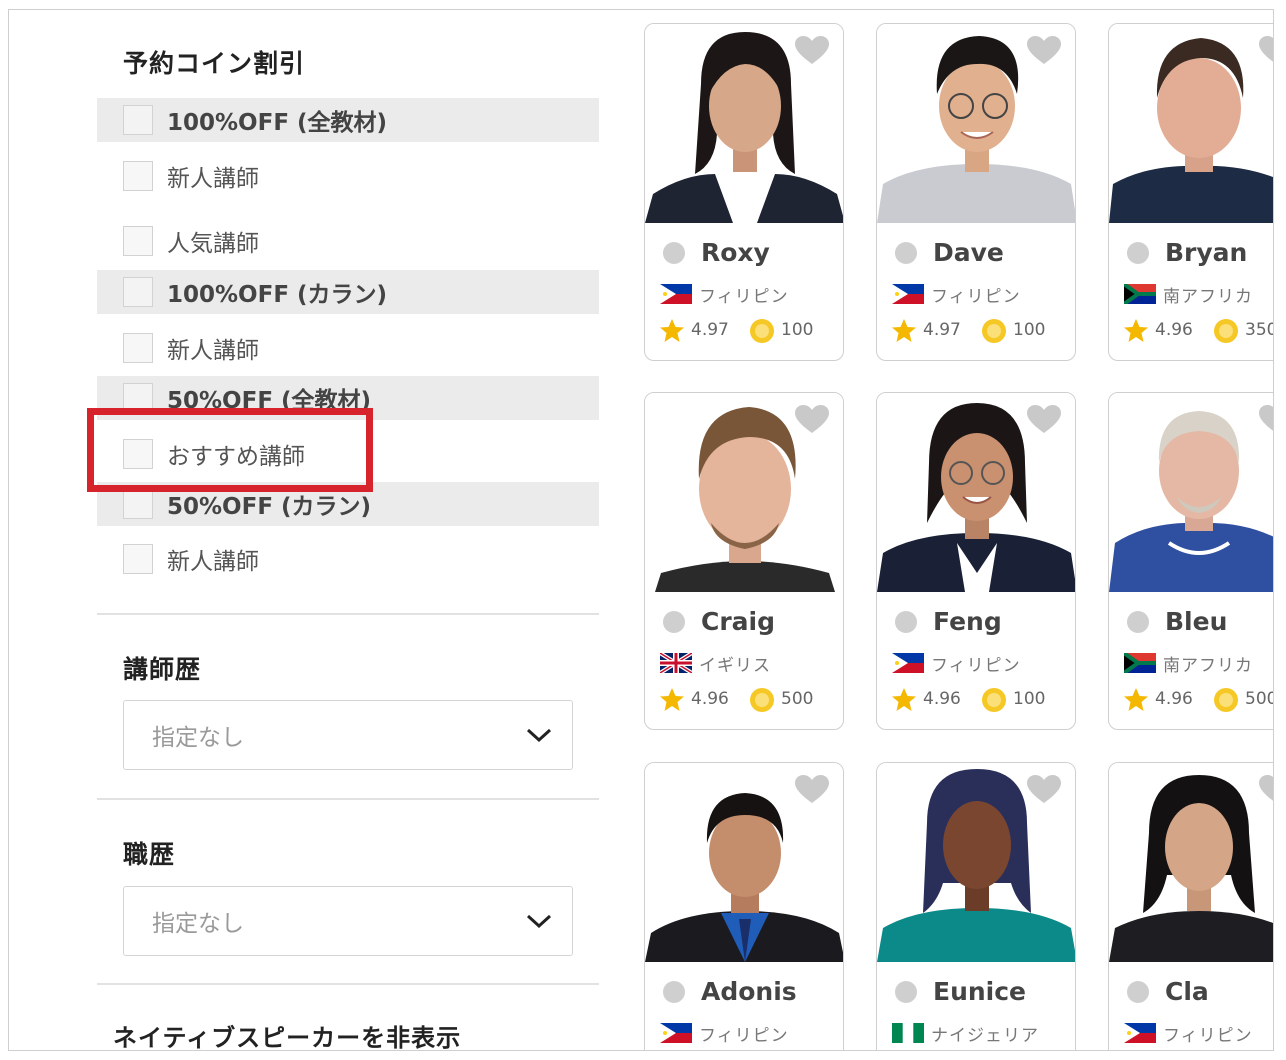  I want to click on teacher-card: Eunice ナイジェリア, so click(976, 906).